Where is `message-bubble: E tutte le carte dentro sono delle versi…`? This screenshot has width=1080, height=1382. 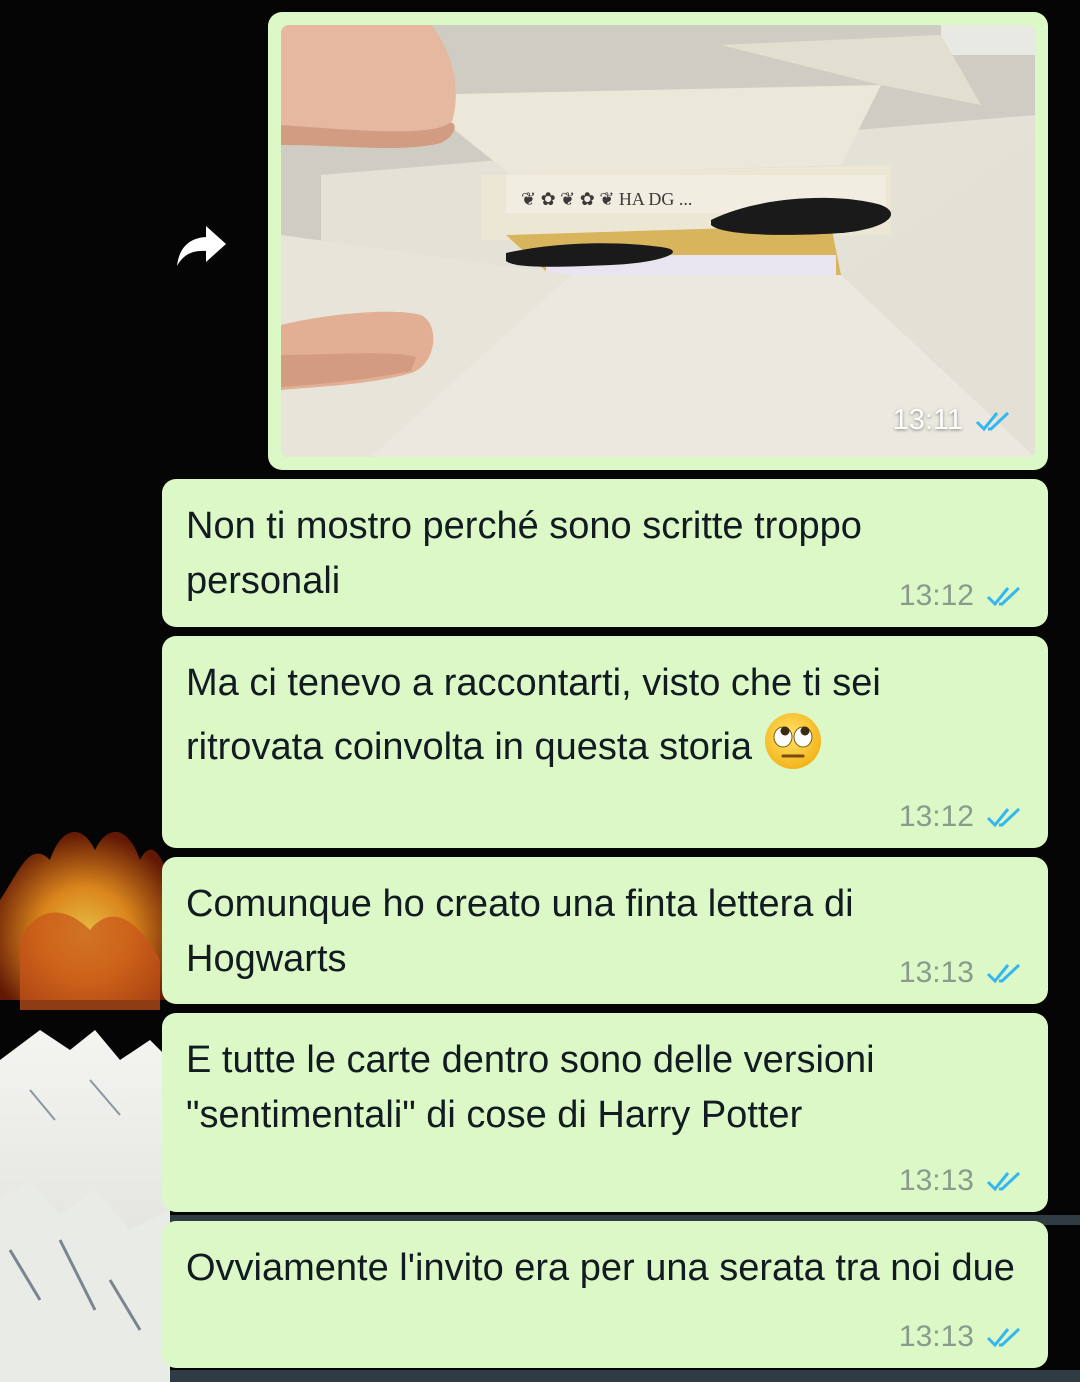 message-bubble: E tutte le carte dentro sono delle versi… is located at coordinates (605, 1112).